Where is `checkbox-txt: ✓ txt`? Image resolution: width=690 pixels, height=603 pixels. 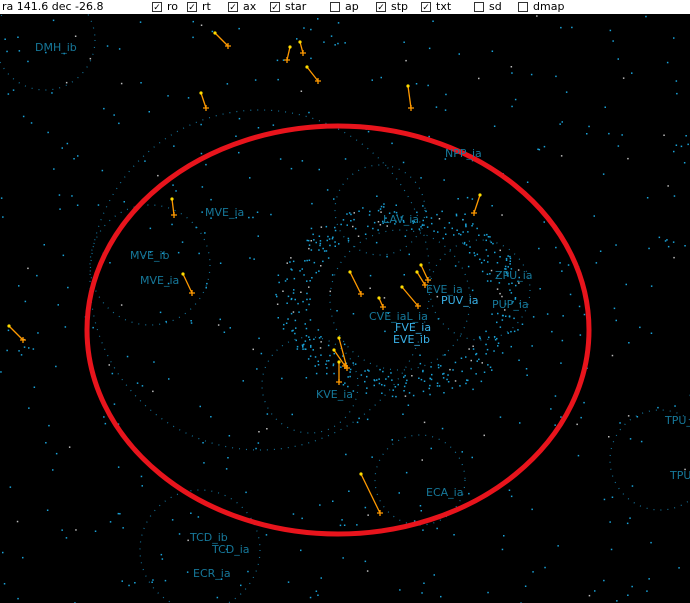 checkbox-txt: ✓ txt is located at coordinates (436, 7).